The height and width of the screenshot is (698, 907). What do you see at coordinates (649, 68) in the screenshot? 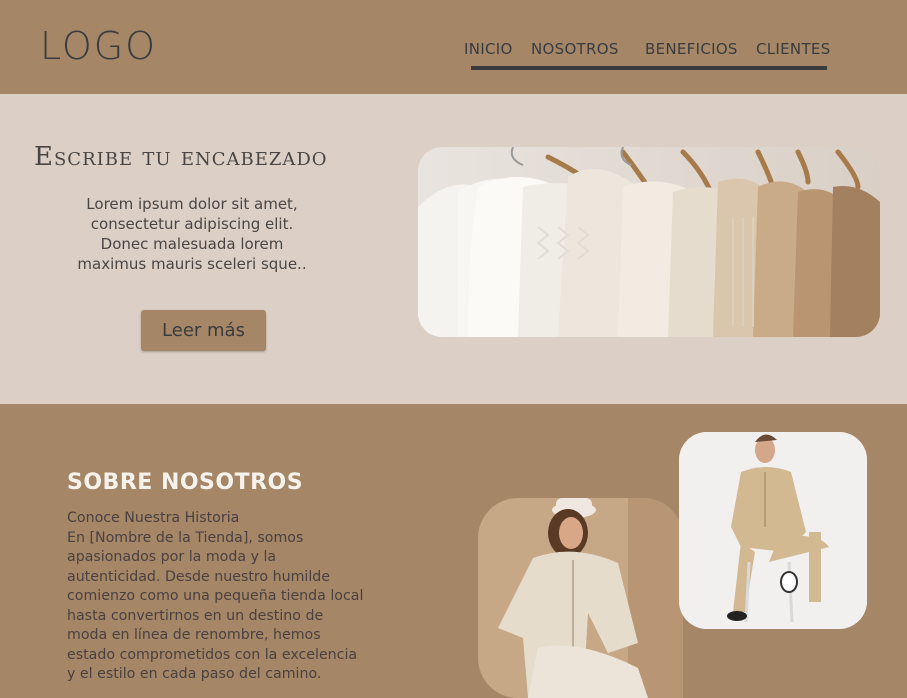
I see `nav-underline` at bounding box center [649, 68].